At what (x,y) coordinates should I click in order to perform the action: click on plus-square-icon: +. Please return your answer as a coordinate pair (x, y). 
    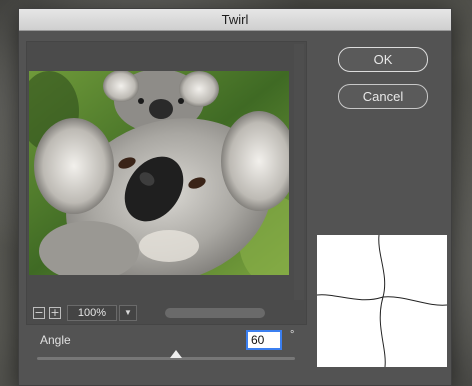
    Looking at the image, I should click on (55, 312).